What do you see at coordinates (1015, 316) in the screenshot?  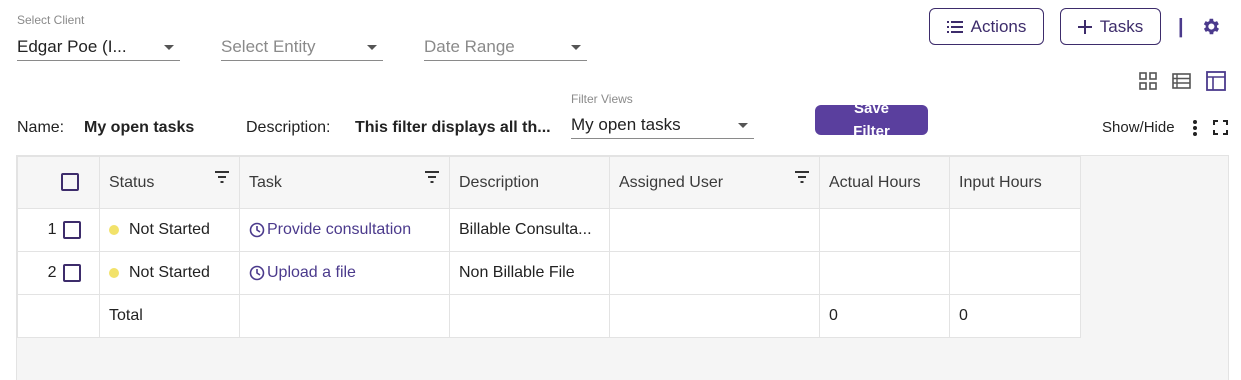 I see `total-input-hours-cell: 0` at bounding box center [1015, 316].